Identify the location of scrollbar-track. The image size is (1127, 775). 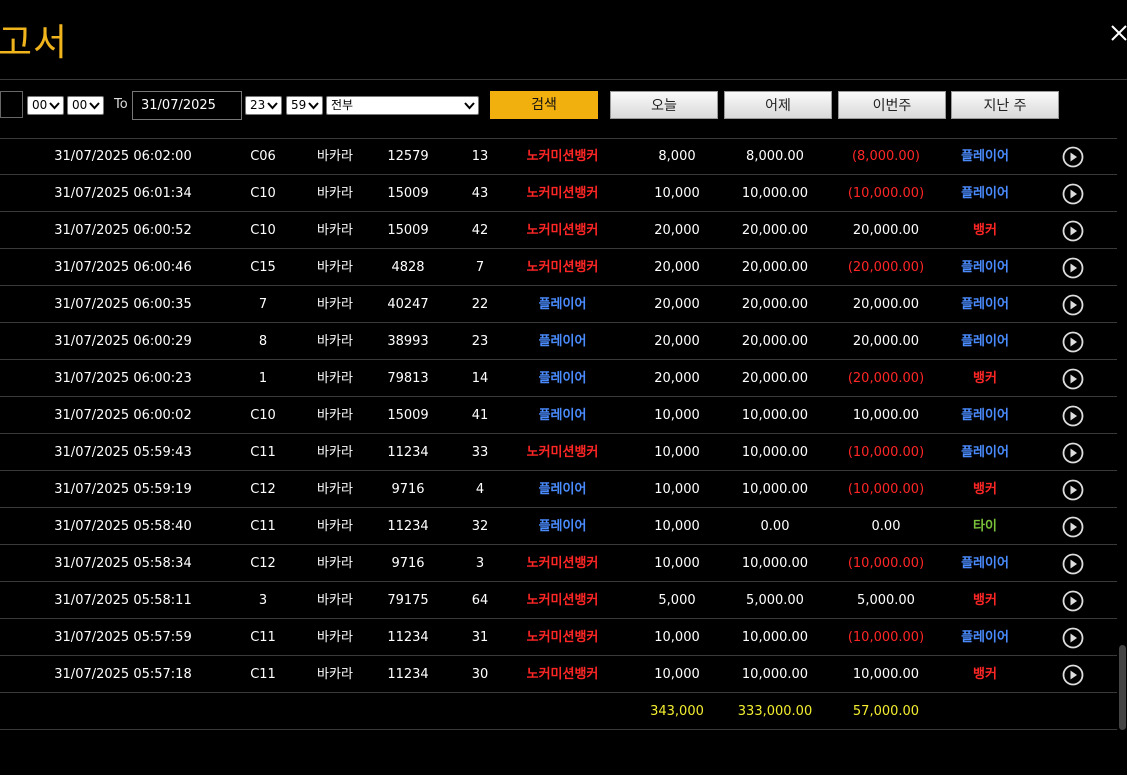
(1122, 434).